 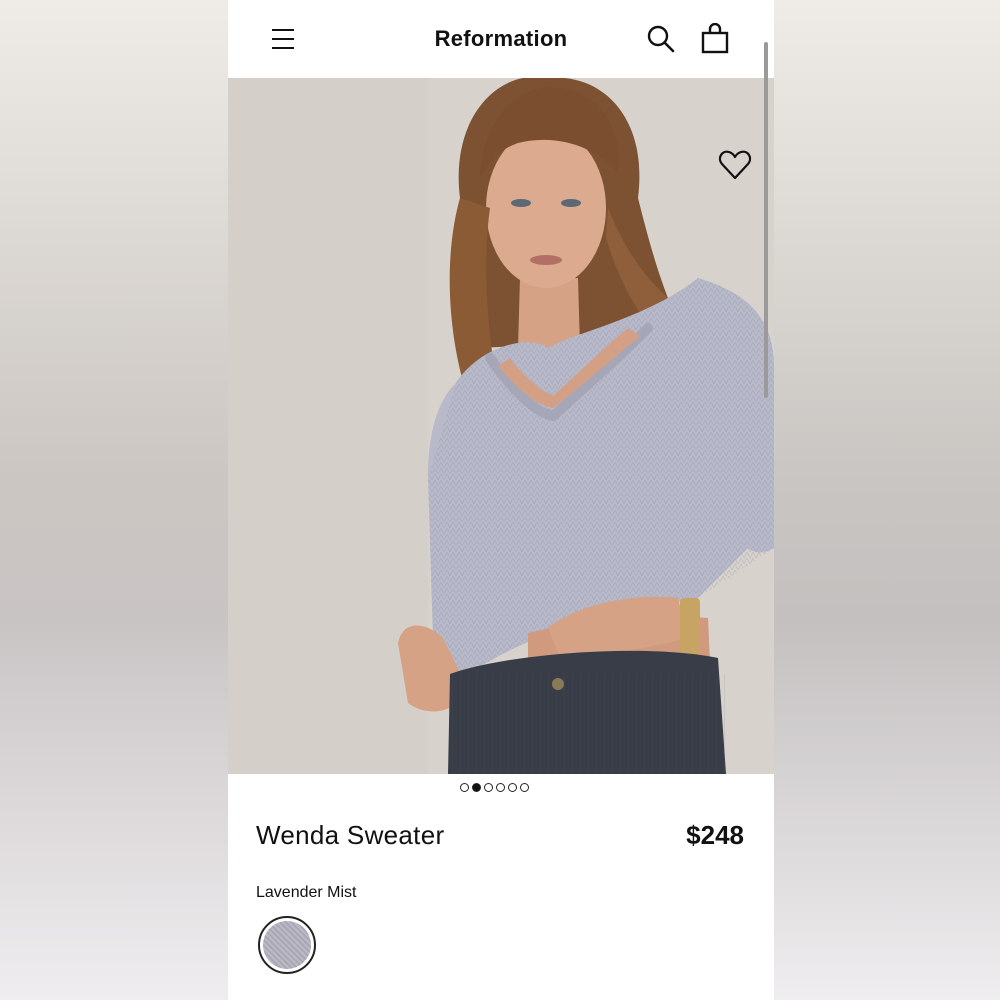 What do you see at coordinates (715, 39) in the screenshot?
I see `bag-icon` at bounding box center [715, 39].